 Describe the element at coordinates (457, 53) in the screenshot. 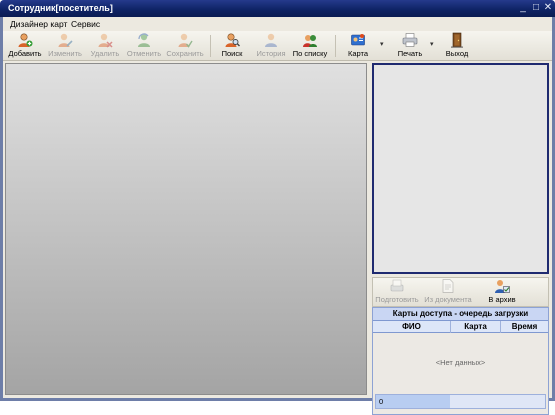

I see `exit-label: Выход` at that location.